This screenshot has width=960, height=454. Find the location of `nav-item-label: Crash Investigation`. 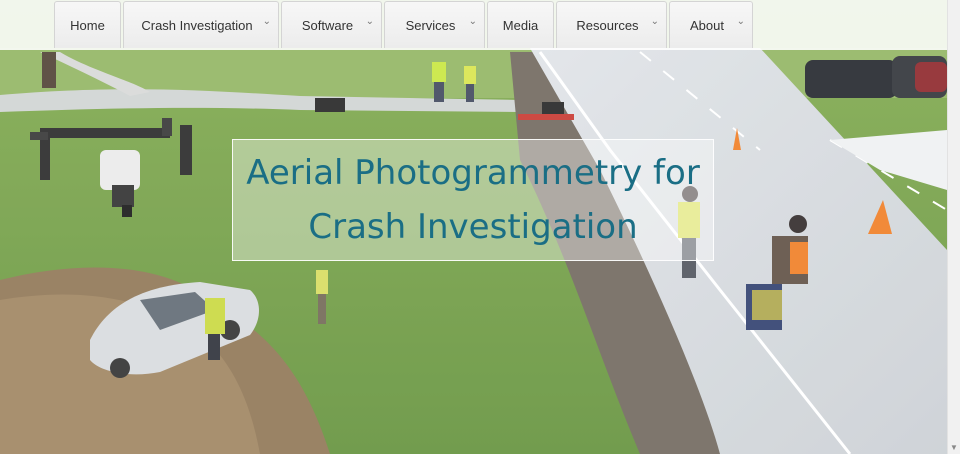

nav-item-label: Crash Investigation is located at coordinates (197, 25).